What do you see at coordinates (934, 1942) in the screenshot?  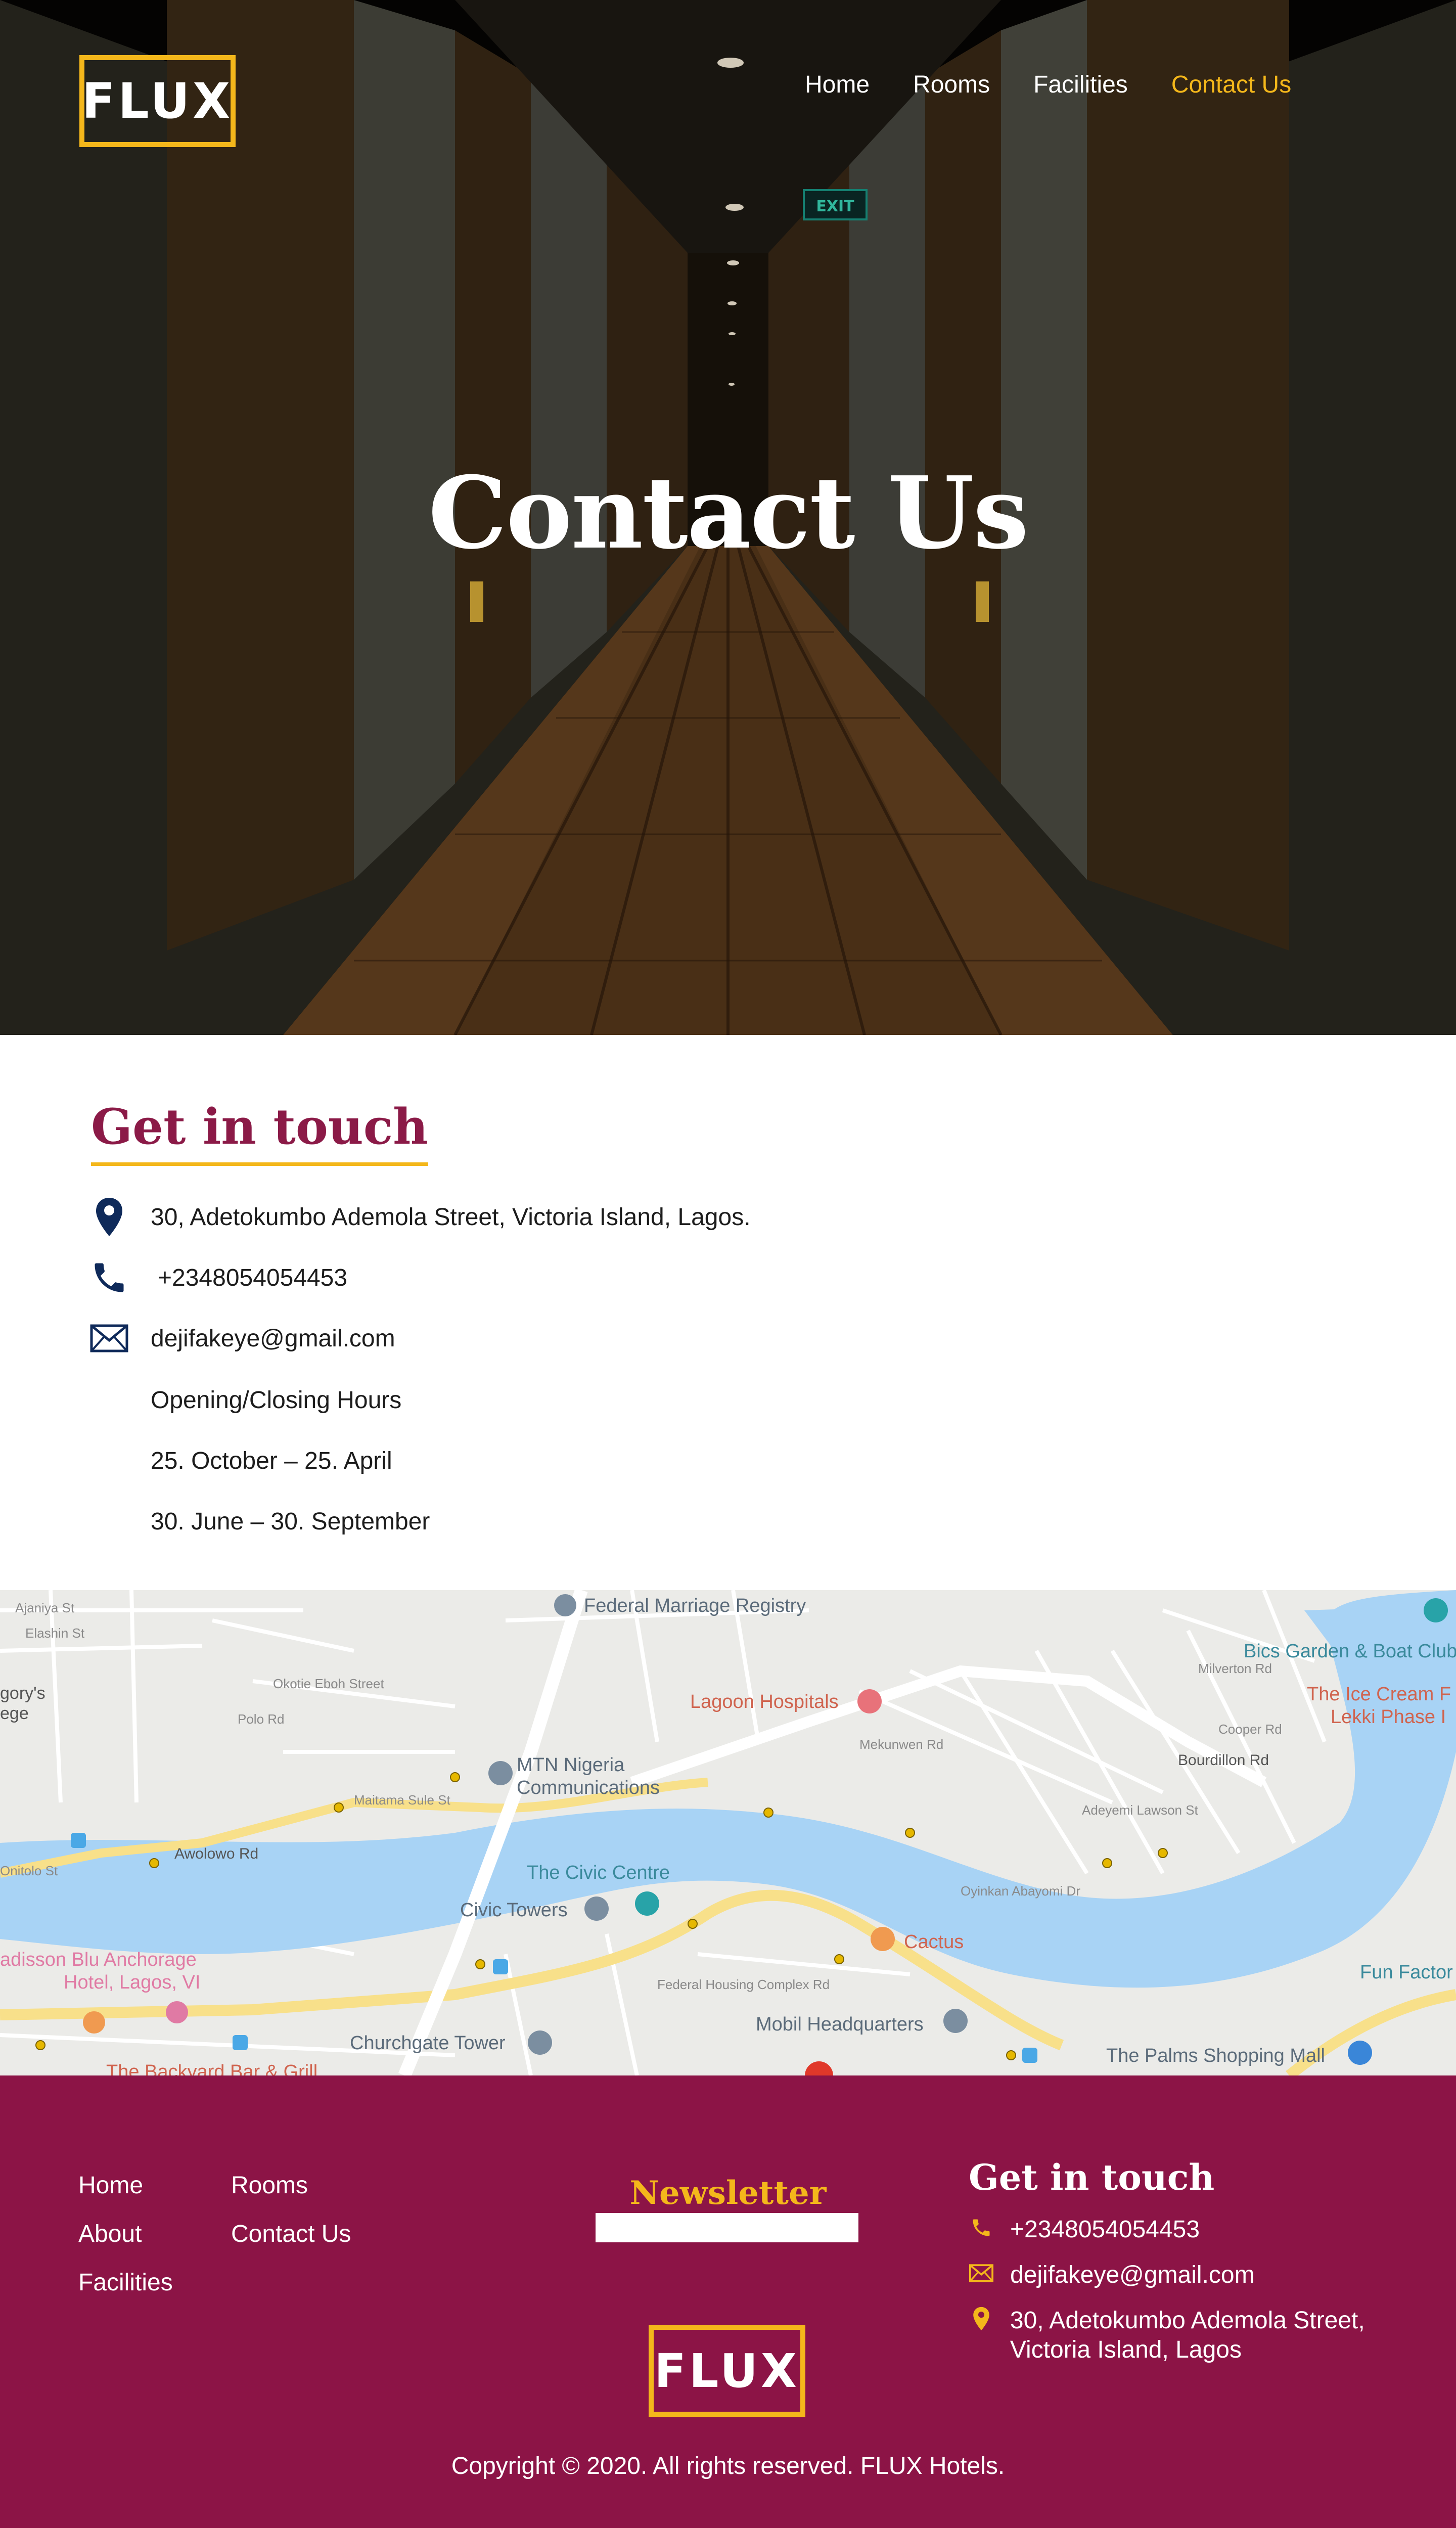 I see `map-label-cactus: Cactus` at bounding box center [934, 1942].